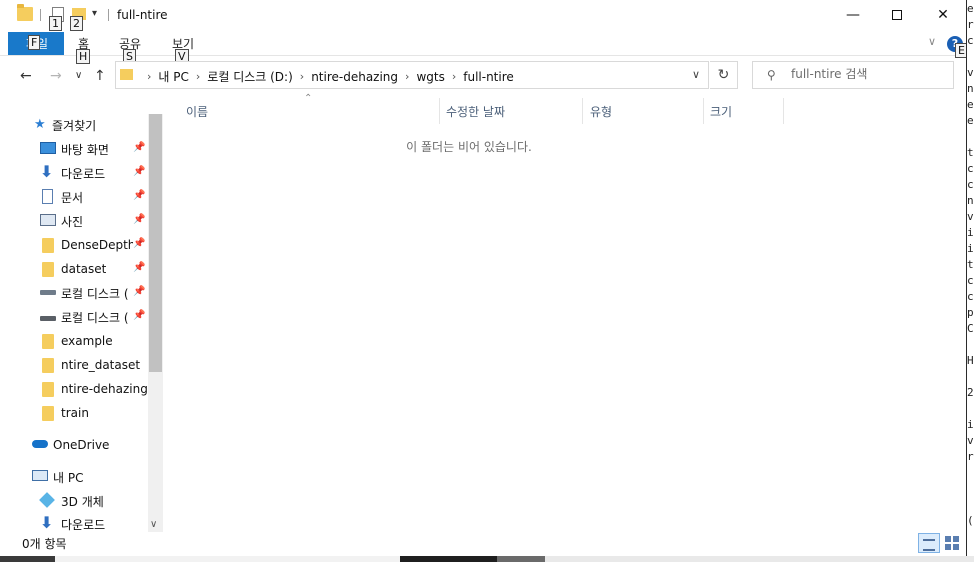  I want to click on sidebar-item-pc-downloads: ⬇ 다운로드, so click(74, 522).